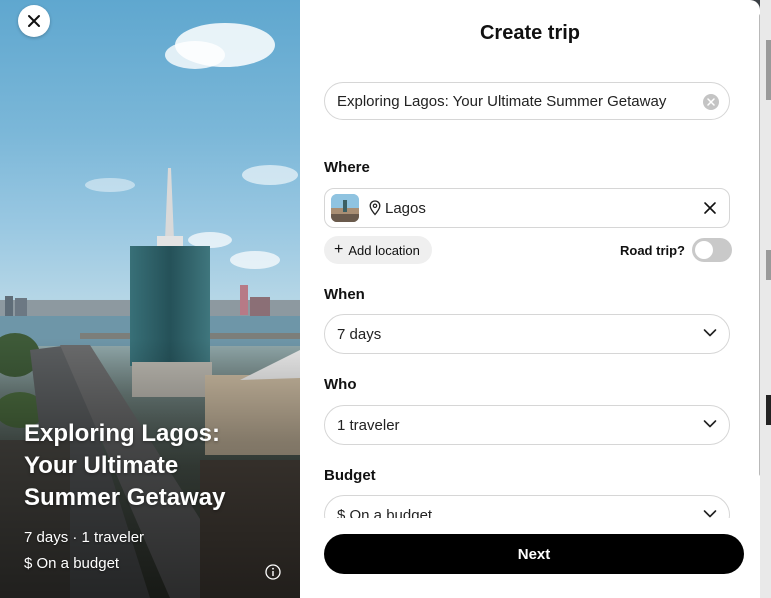  I want to click on when-label: When, so click(344, 294).